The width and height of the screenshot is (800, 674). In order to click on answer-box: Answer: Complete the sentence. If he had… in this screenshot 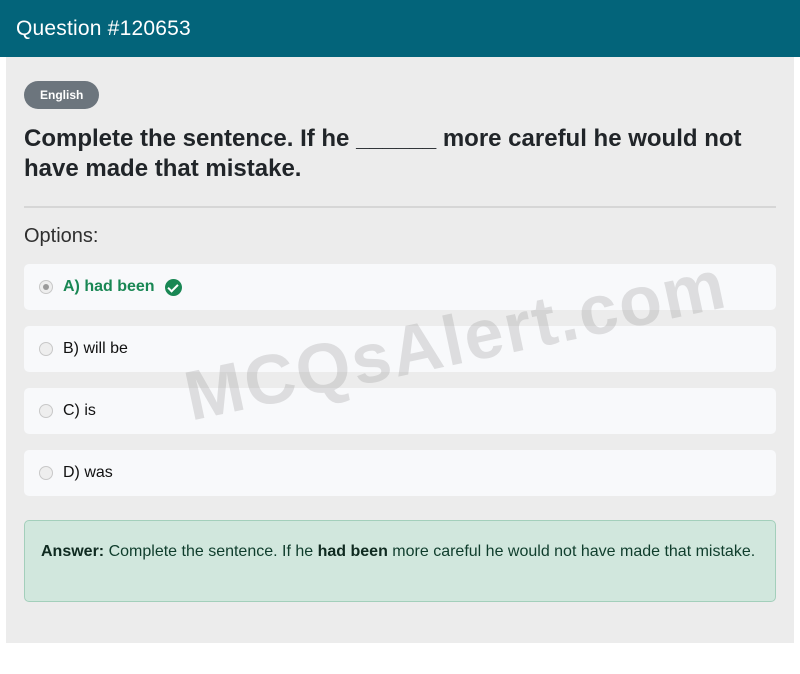, I will do `click(400, 561)`.